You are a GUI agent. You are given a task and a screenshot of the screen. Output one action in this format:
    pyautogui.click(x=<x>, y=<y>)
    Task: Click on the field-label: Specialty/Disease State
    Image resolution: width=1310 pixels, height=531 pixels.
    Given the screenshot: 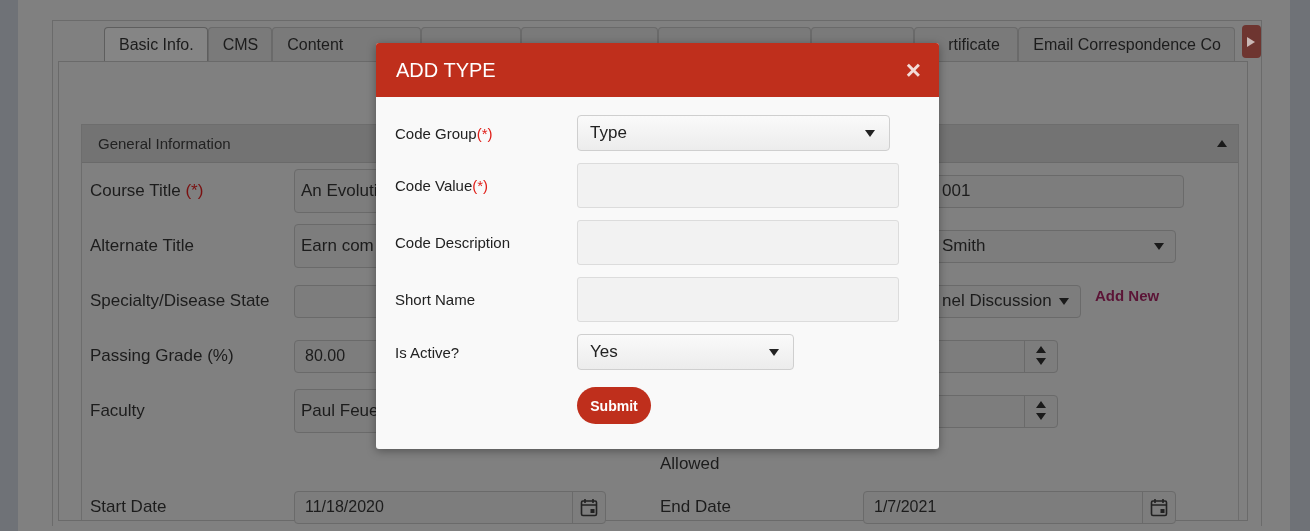 What is the action you would take?
    pyautogui.click(x=180, y=300)
    